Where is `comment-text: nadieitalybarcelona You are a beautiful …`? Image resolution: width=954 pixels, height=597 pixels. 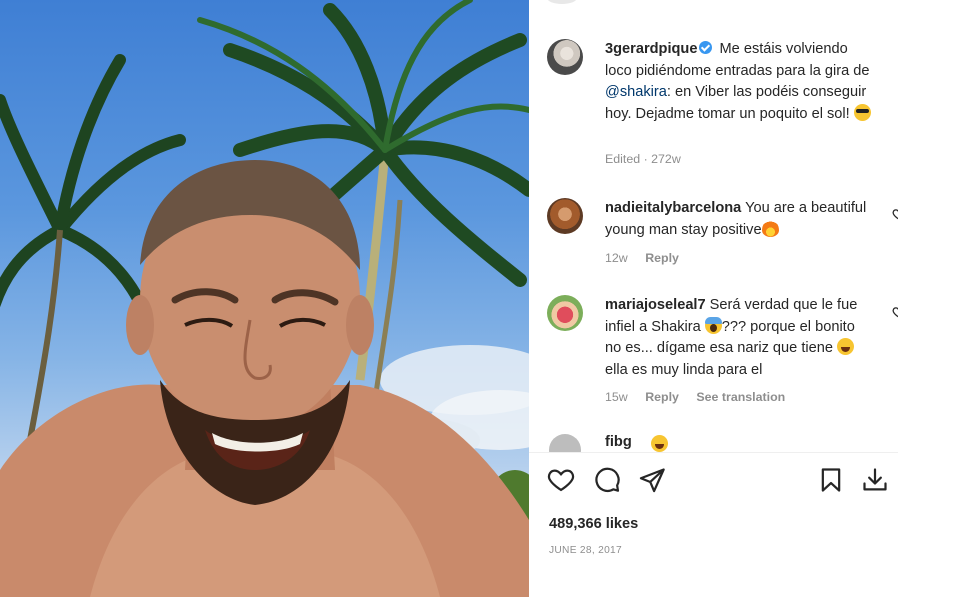
comment-text: nadieitalybarcelona You are a beautiful … is located at coordinates (740, 219).